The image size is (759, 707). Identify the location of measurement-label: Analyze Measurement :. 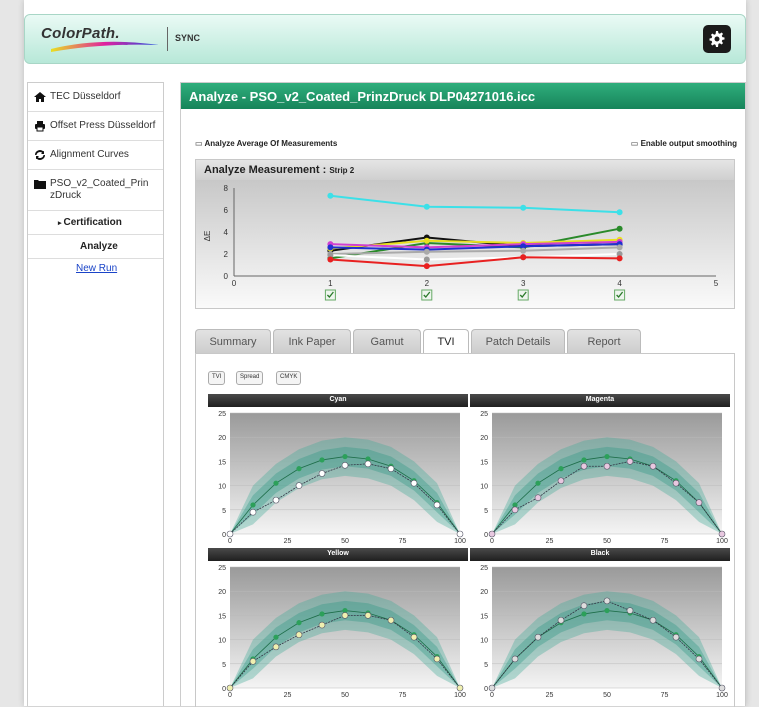
(265, 170).